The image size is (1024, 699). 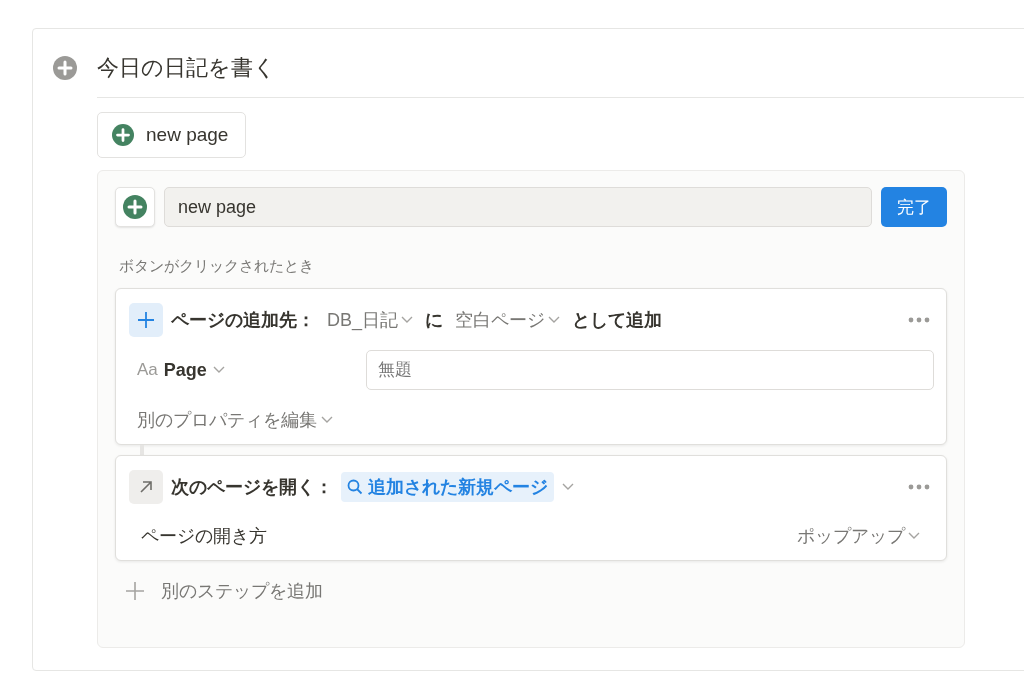 I want to click on icon-picker-button, so click(x=135, y=207).